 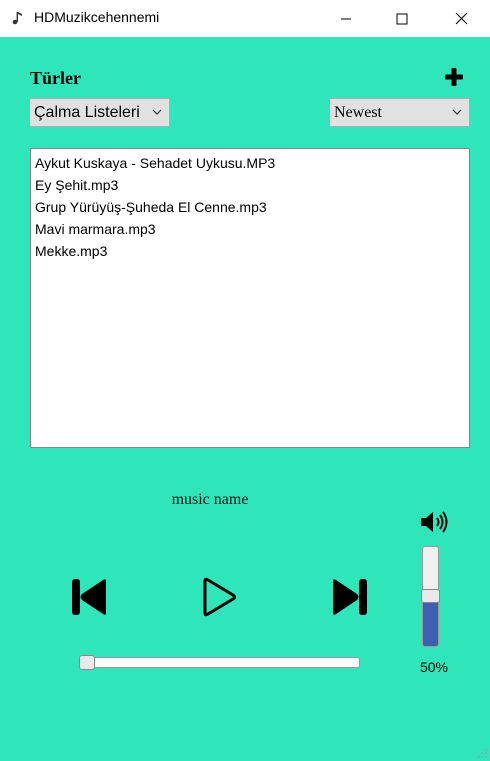 I want to click on title-bar: HDMuzikcehennemi, so click(x=245, y=18).